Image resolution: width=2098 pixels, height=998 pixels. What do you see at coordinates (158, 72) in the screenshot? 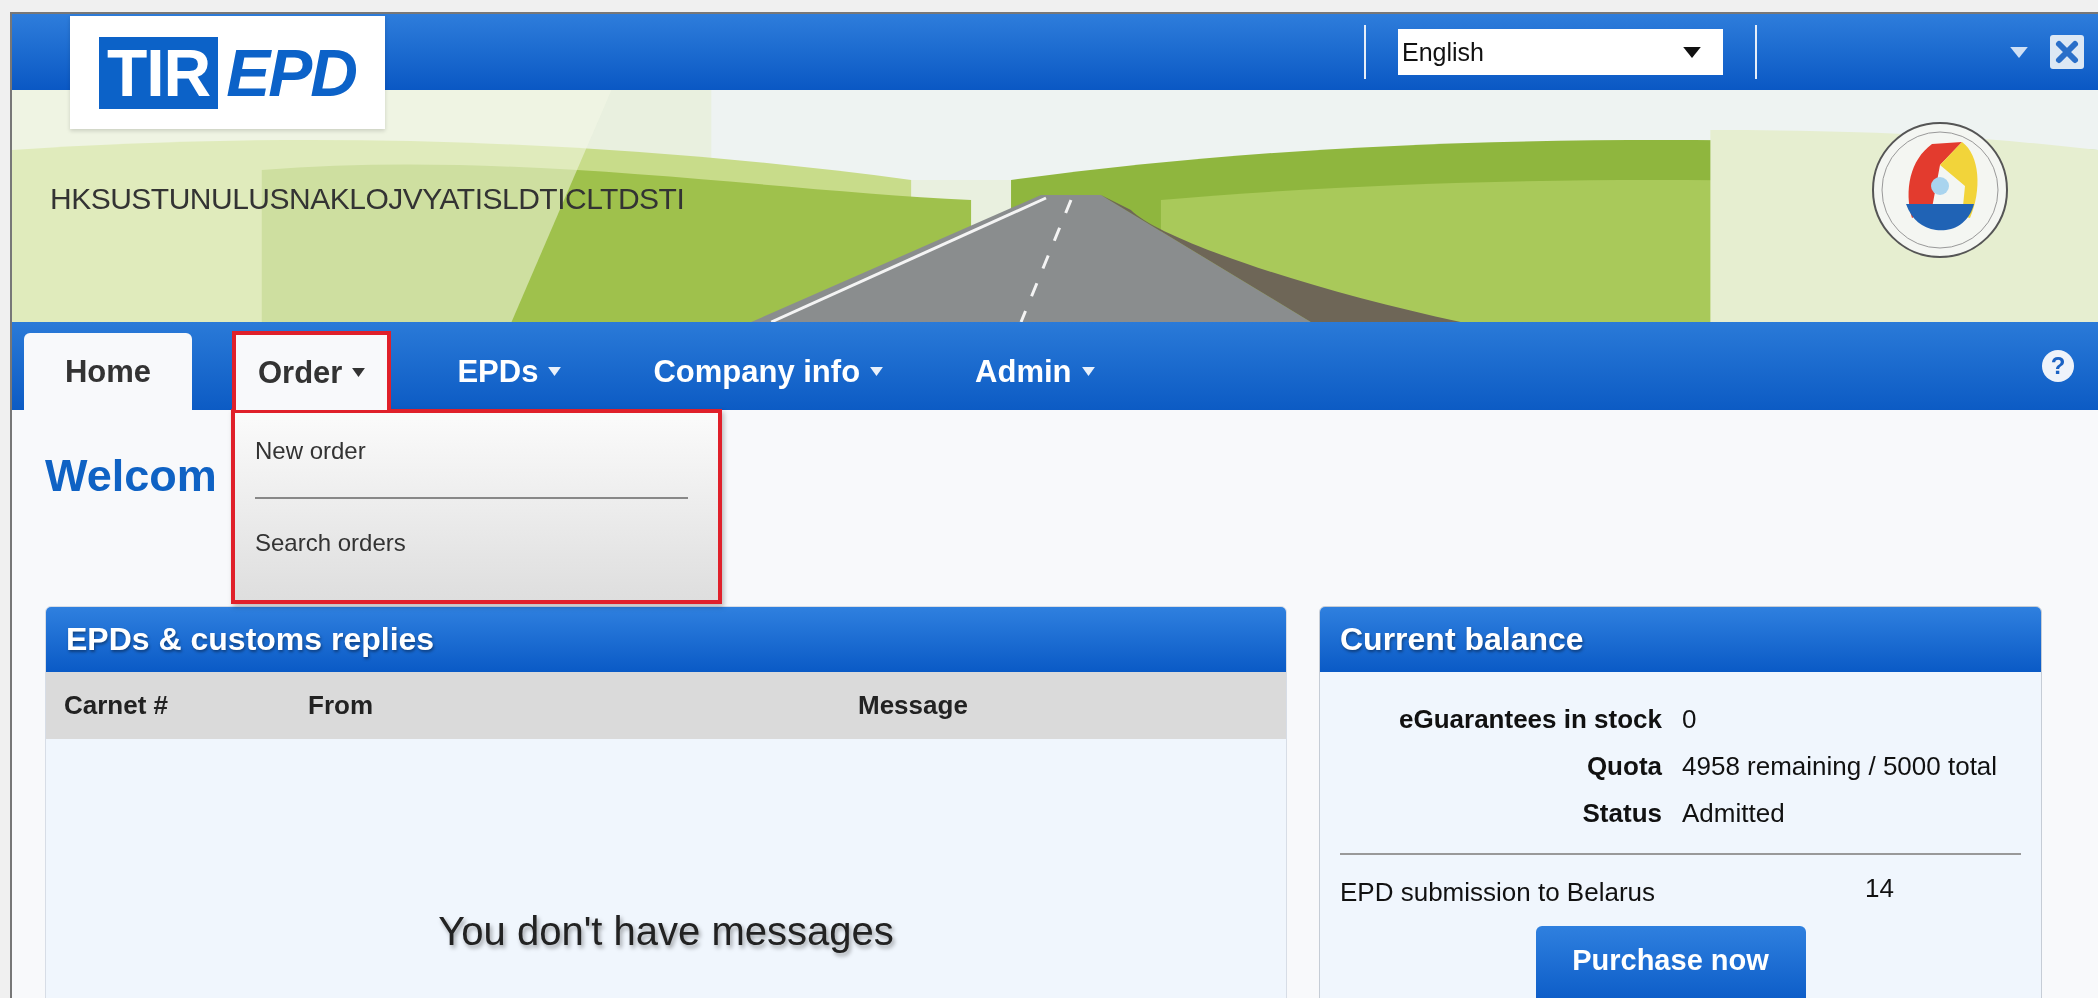
I see `logo-text: TIR` at bounding box center [158, 72].